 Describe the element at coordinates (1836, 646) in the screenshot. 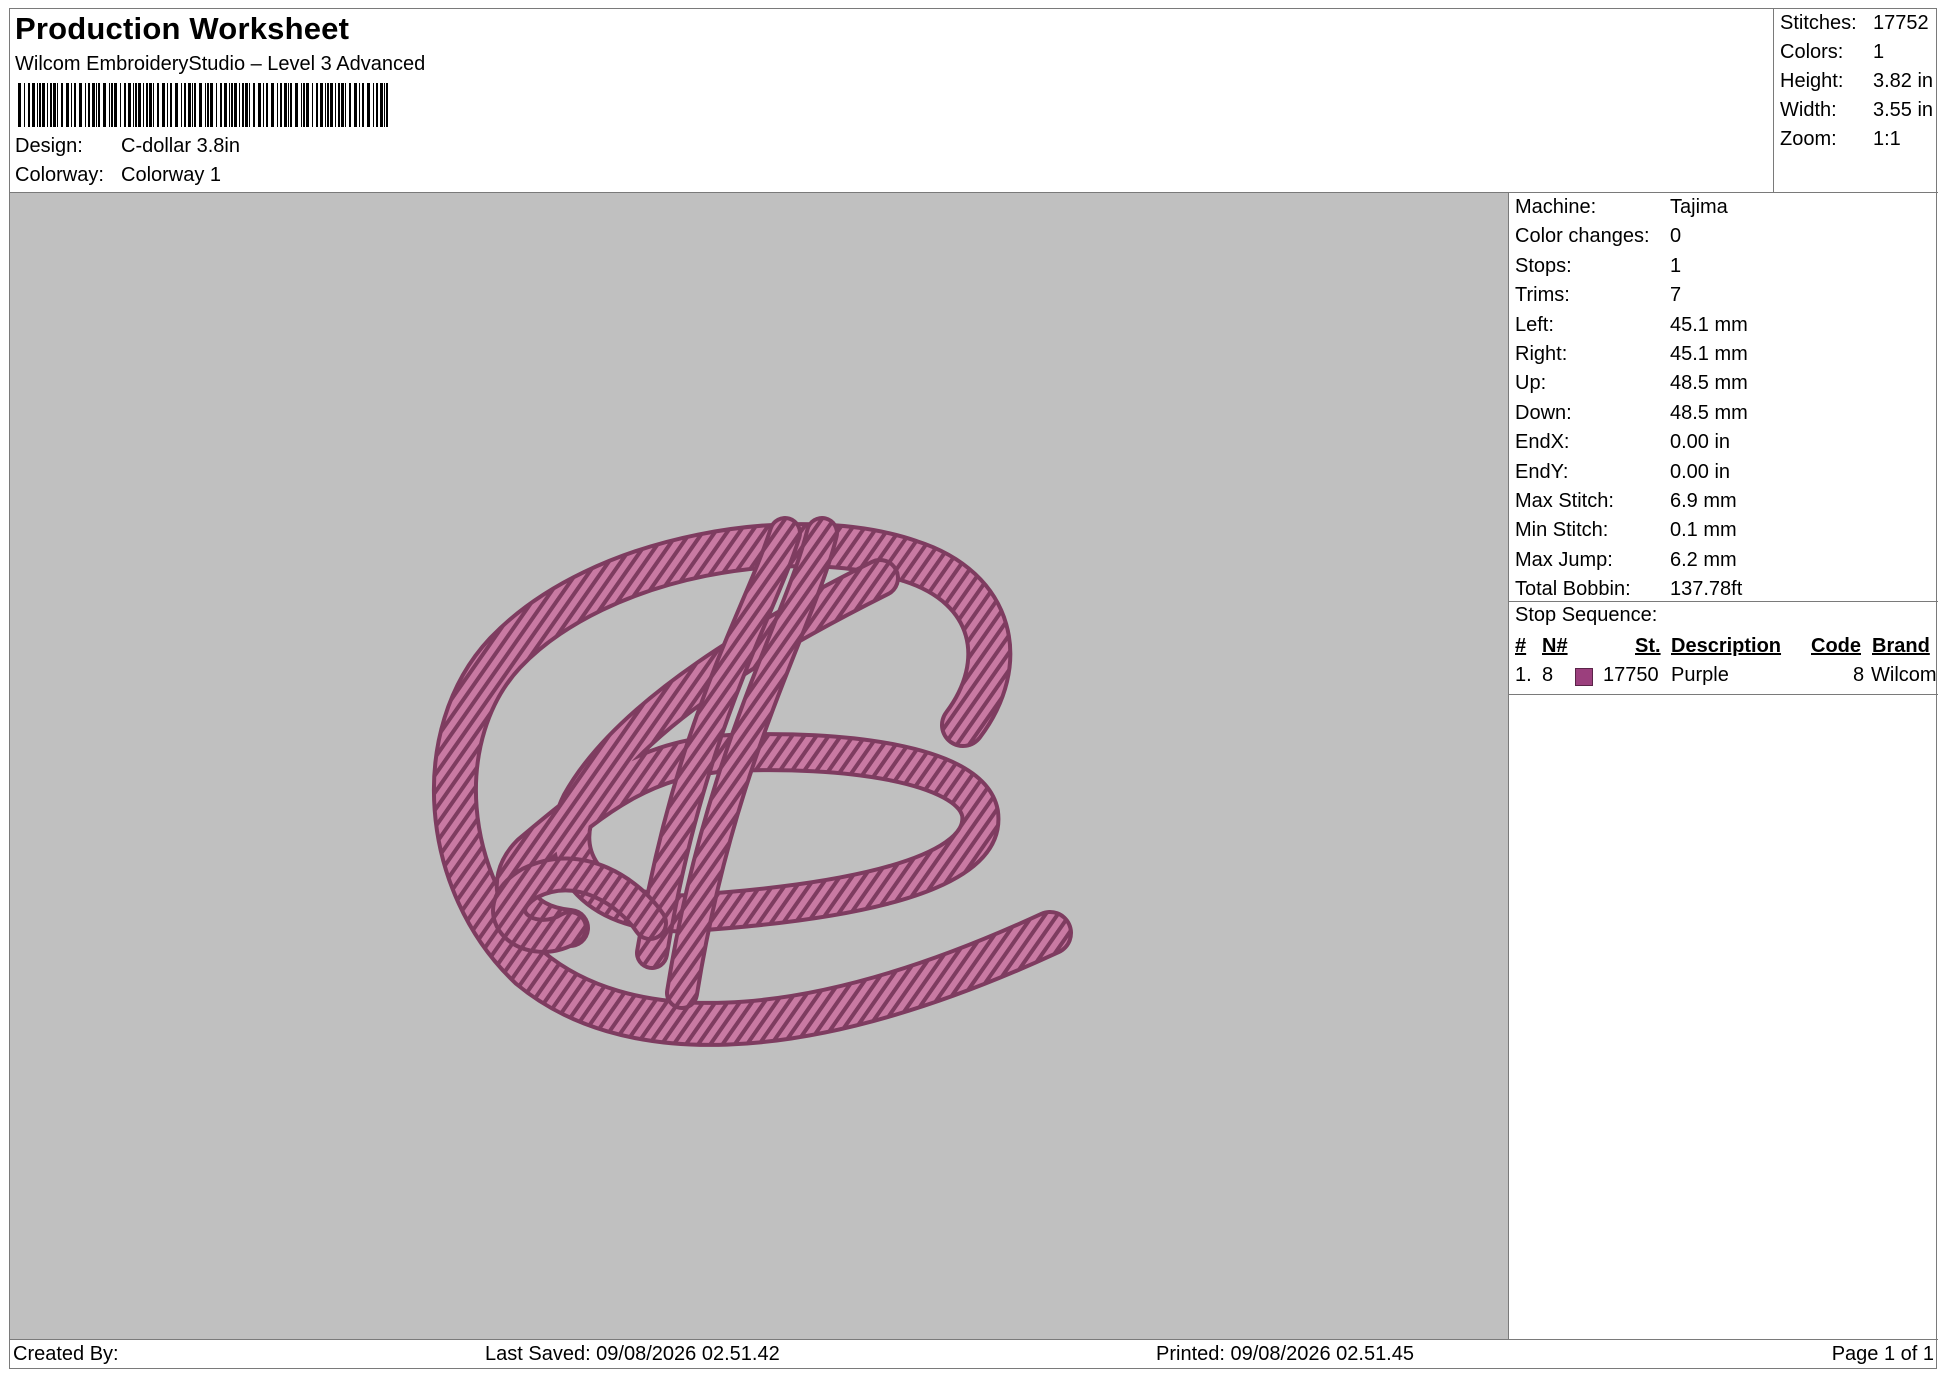

I see `col-header-code: Code` at that location.